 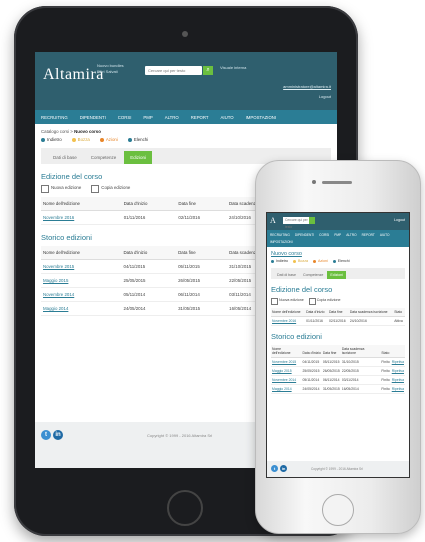 What do you see at coordinates (233, 67) in the screenshot?
I see `visual-toggle: Visuale interna` at bounding box center [233, 67].